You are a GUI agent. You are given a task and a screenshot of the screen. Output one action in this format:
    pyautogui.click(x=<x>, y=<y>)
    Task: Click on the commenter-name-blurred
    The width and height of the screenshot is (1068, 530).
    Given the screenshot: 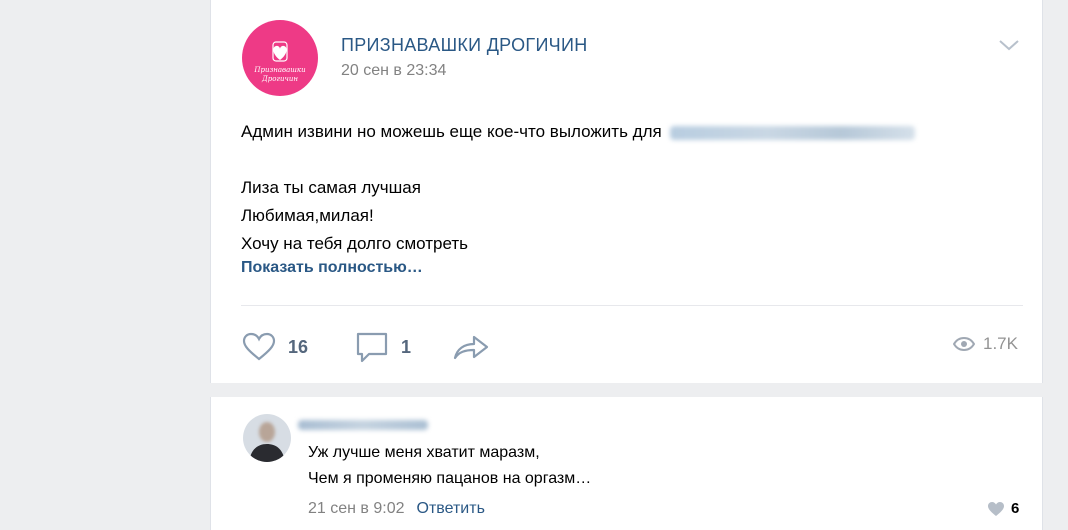 What is the action you would take?
    pyautogui.click(x=363, y=425)
    